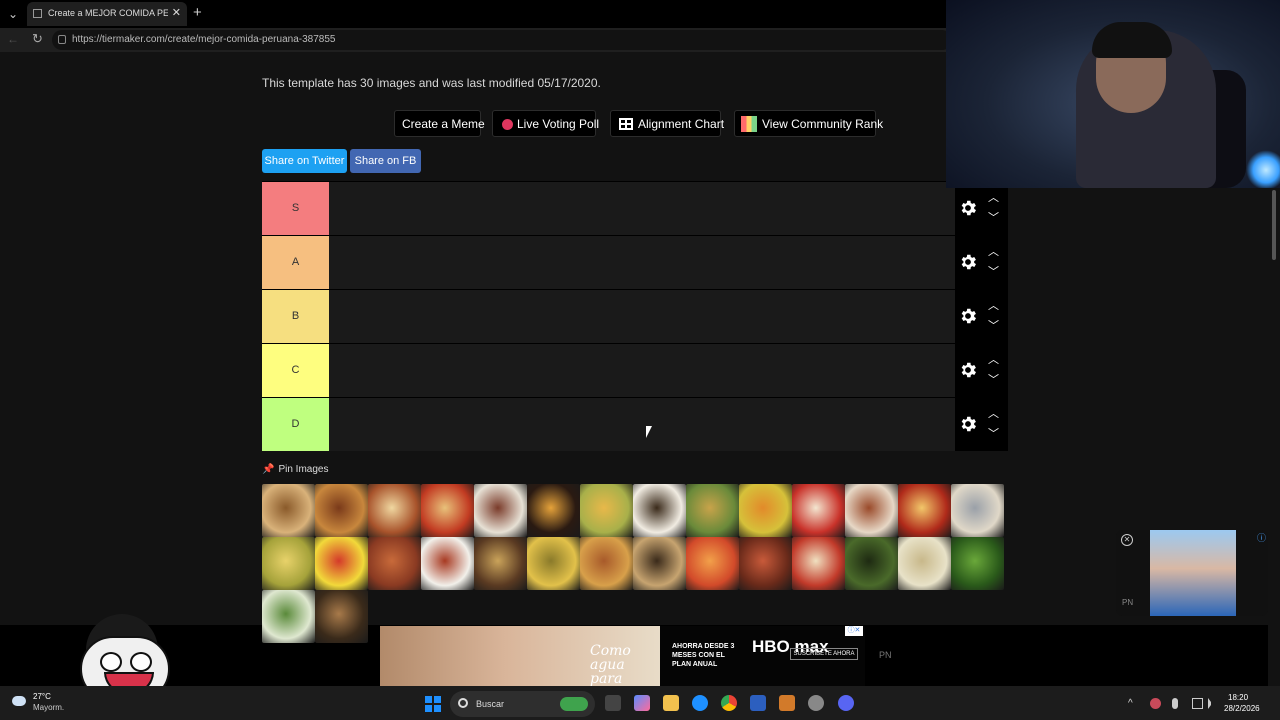 The width and height of the screenshot is (1280, 720). What do you see at coordinates (522, 704) in the screenshot?
I see `taskbar-search: Buscar` at bounding box center [522, 704].